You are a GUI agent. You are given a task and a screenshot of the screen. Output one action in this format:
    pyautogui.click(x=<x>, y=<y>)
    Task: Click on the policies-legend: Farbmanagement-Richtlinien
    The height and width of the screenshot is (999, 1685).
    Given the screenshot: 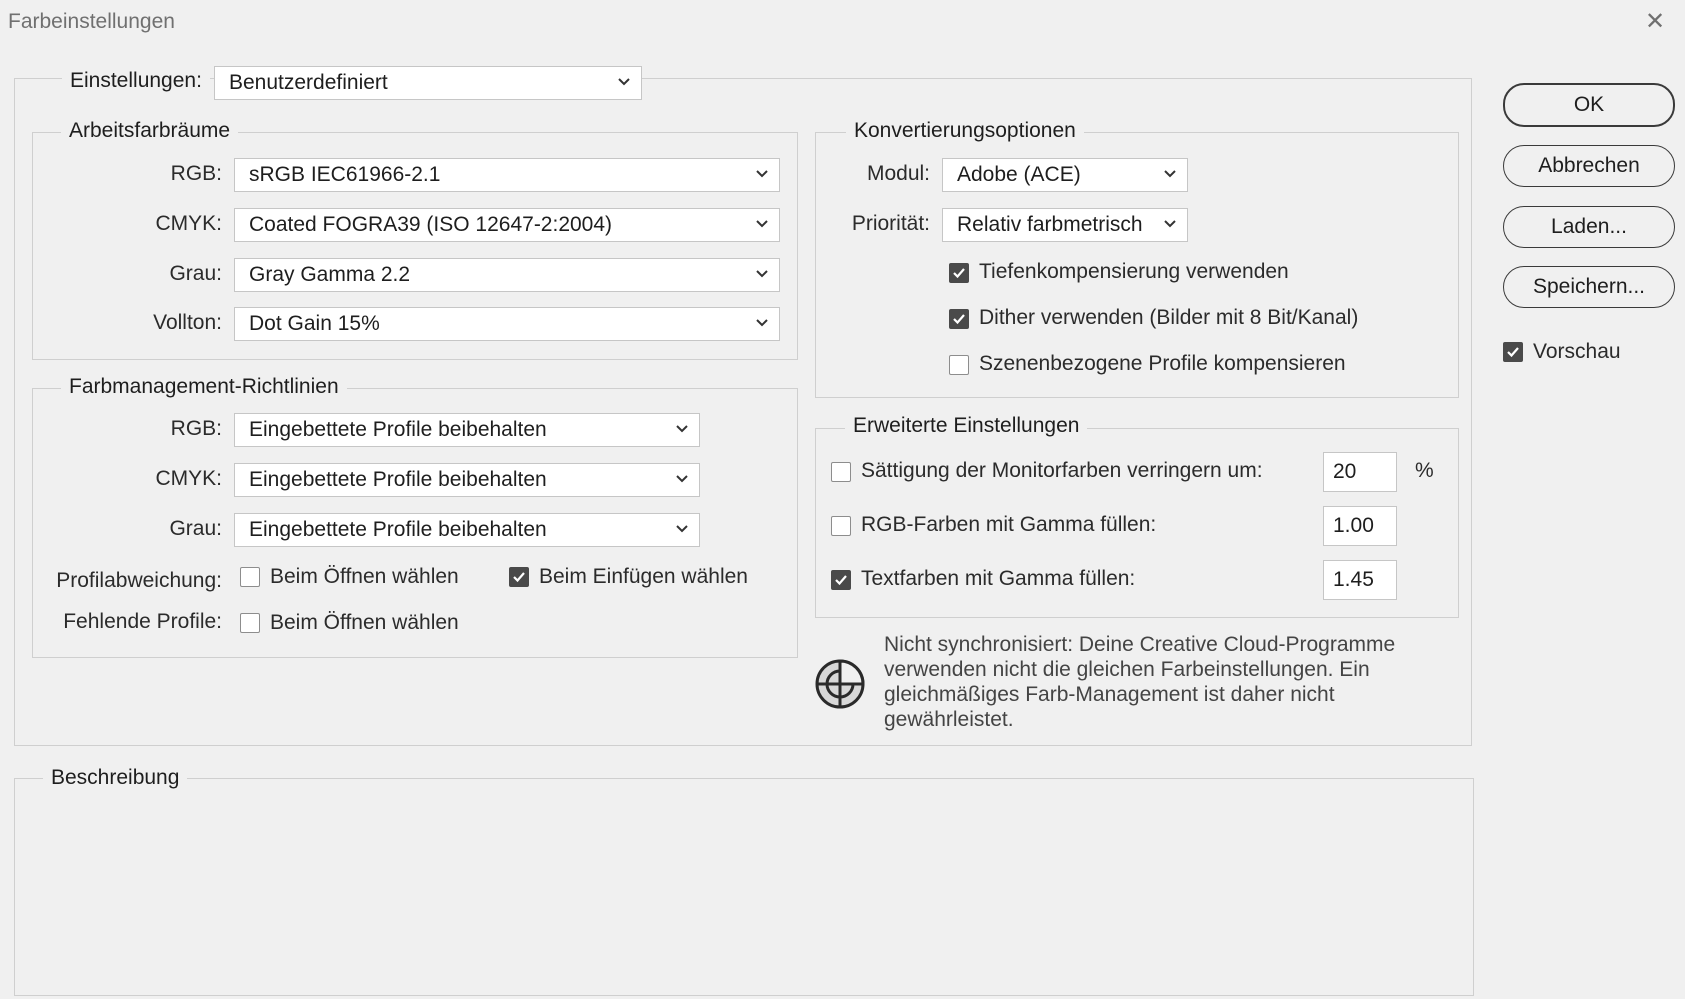 What is the action you would take?
    pyautogui.click(x=204, y=387)
    